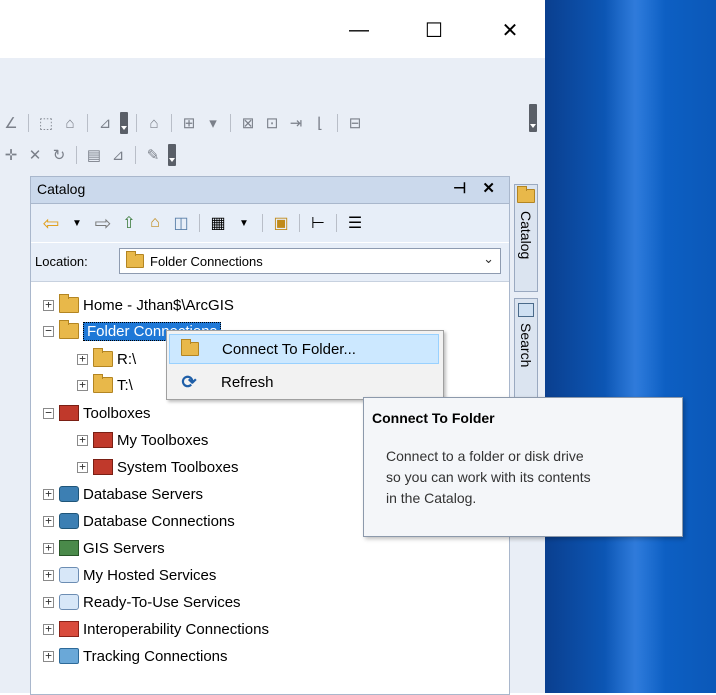 This screenshot has height=695, width=716. What do you see at coordinates (320, 123) in the screenshot?
I see `trim-icon: ⌊` at bounding box center [320, 123].